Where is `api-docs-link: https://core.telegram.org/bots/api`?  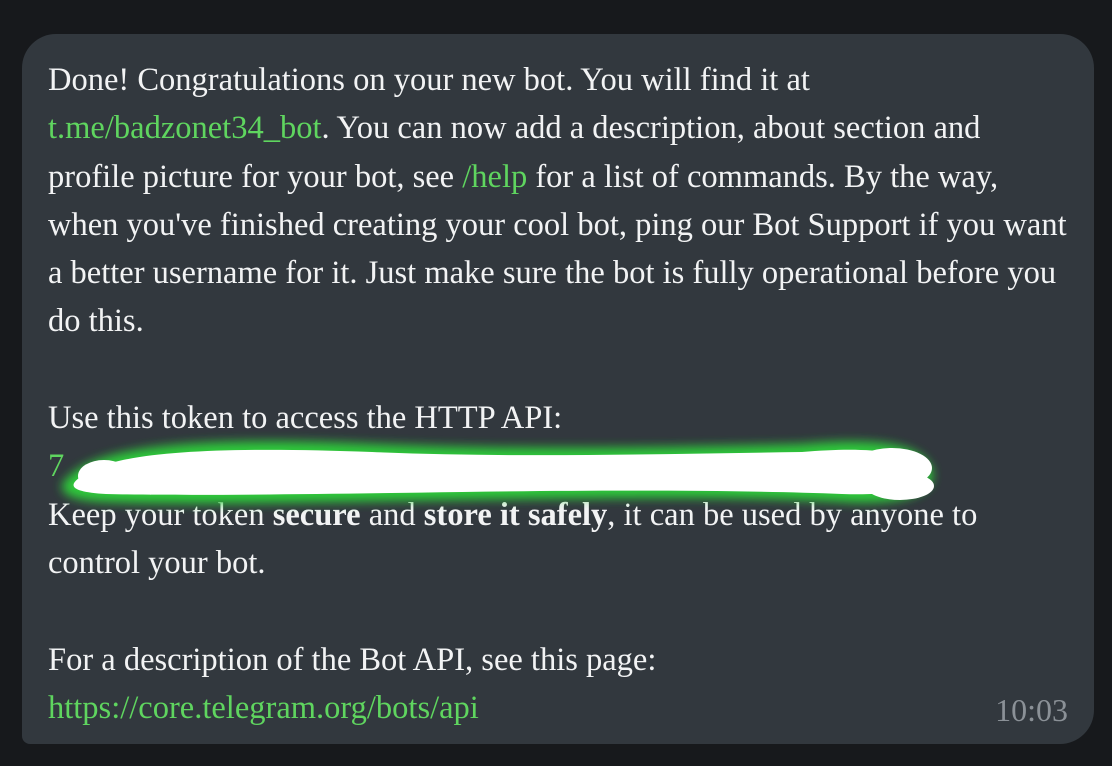 api-docs-link: https://core.telegram.org/bots/api is located at coordinates (263, 708).